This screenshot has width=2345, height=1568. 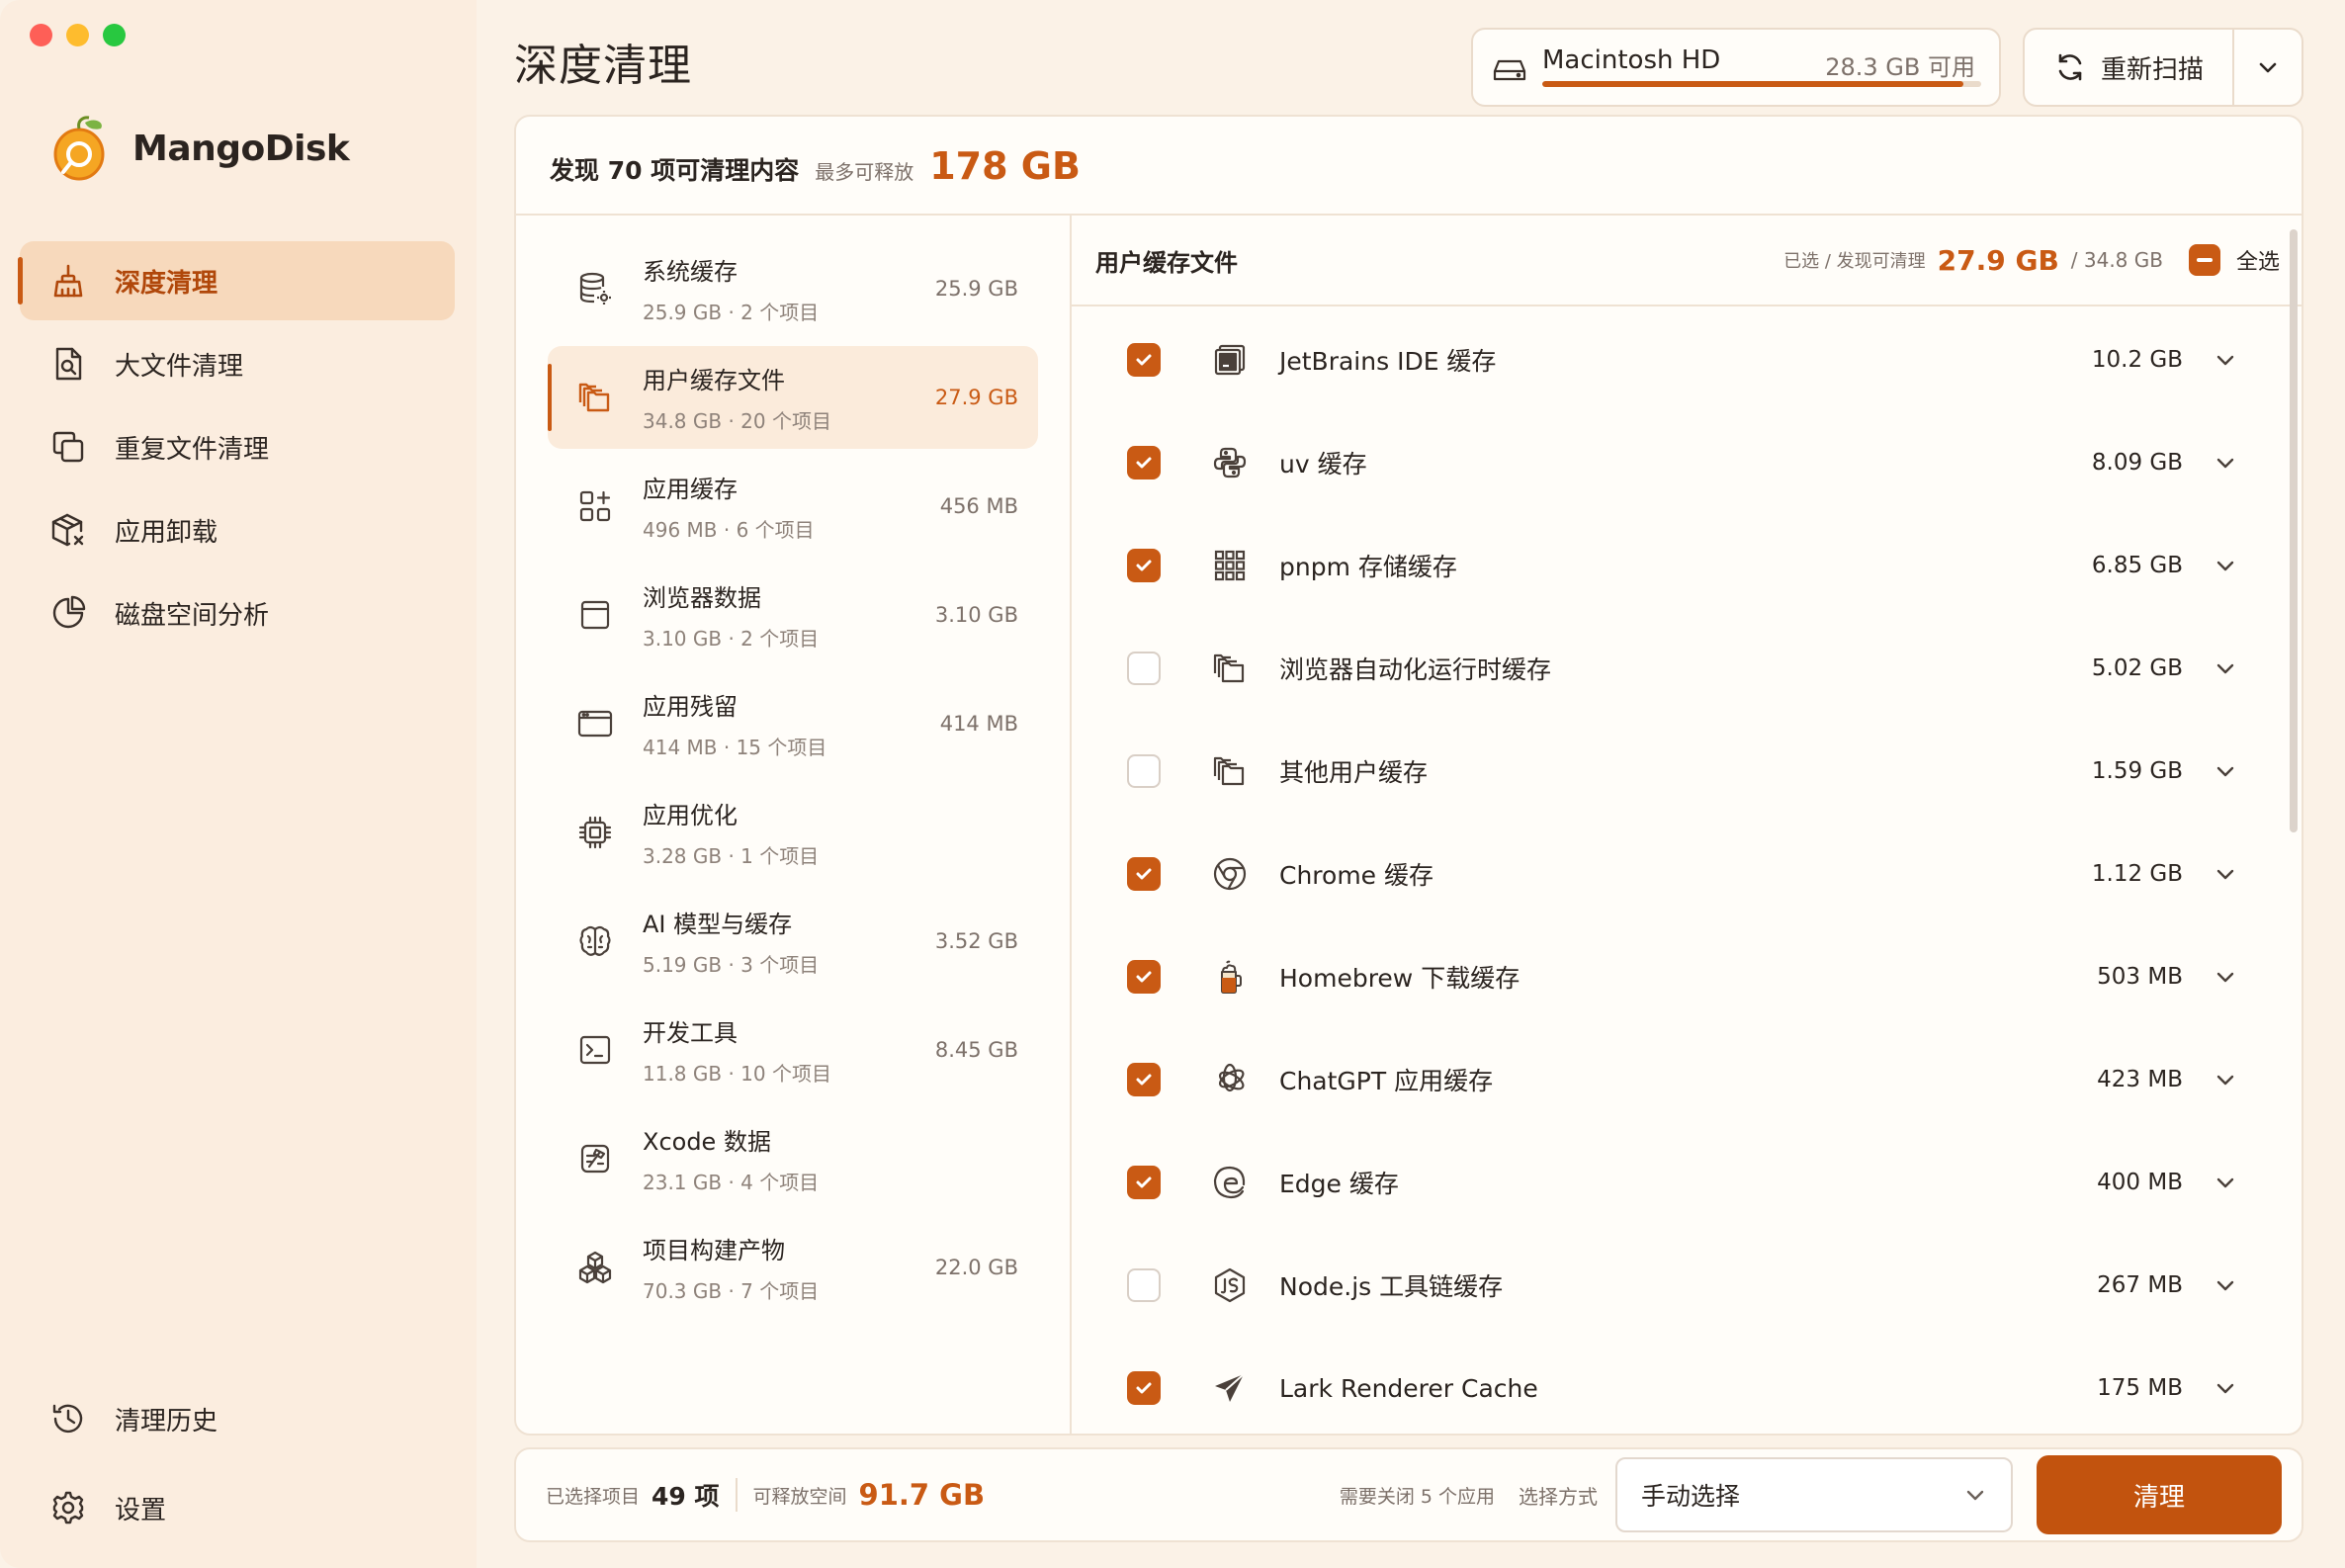 What do you see at coordinates (595, 723) in the screenshot?
I see `app-window-icon` at bounding box center [595, 723].